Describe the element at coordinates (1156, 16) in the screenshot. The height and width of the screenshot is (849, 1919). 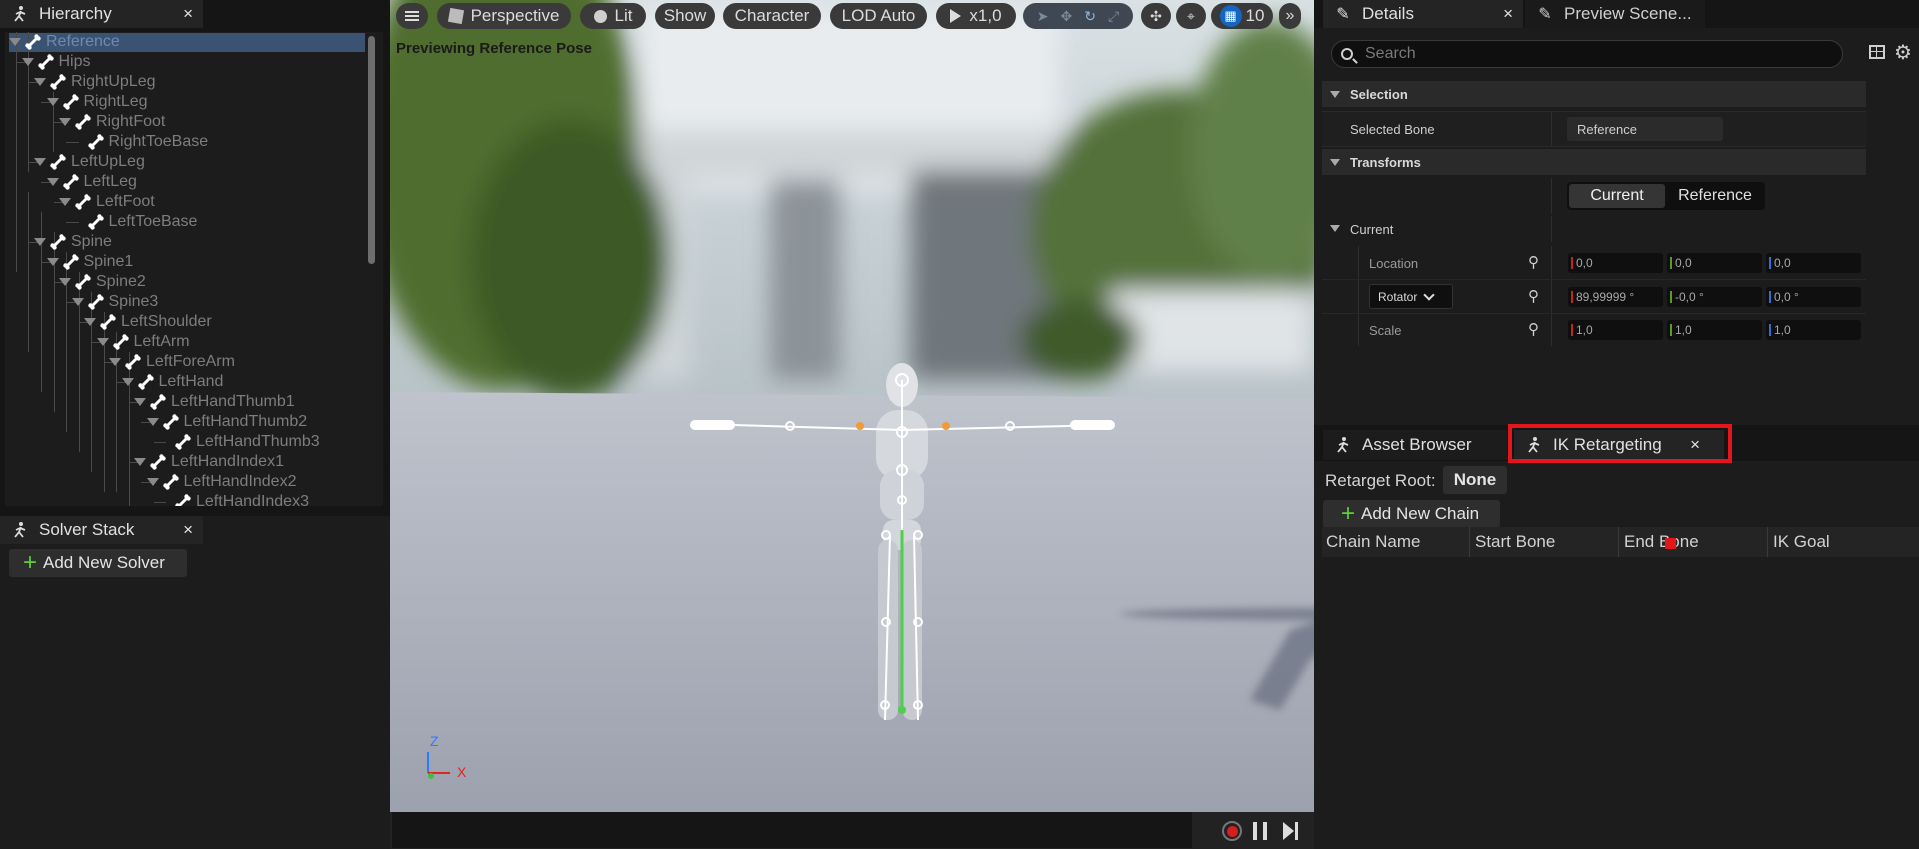
I see `world-local-button: ✣` at that location.